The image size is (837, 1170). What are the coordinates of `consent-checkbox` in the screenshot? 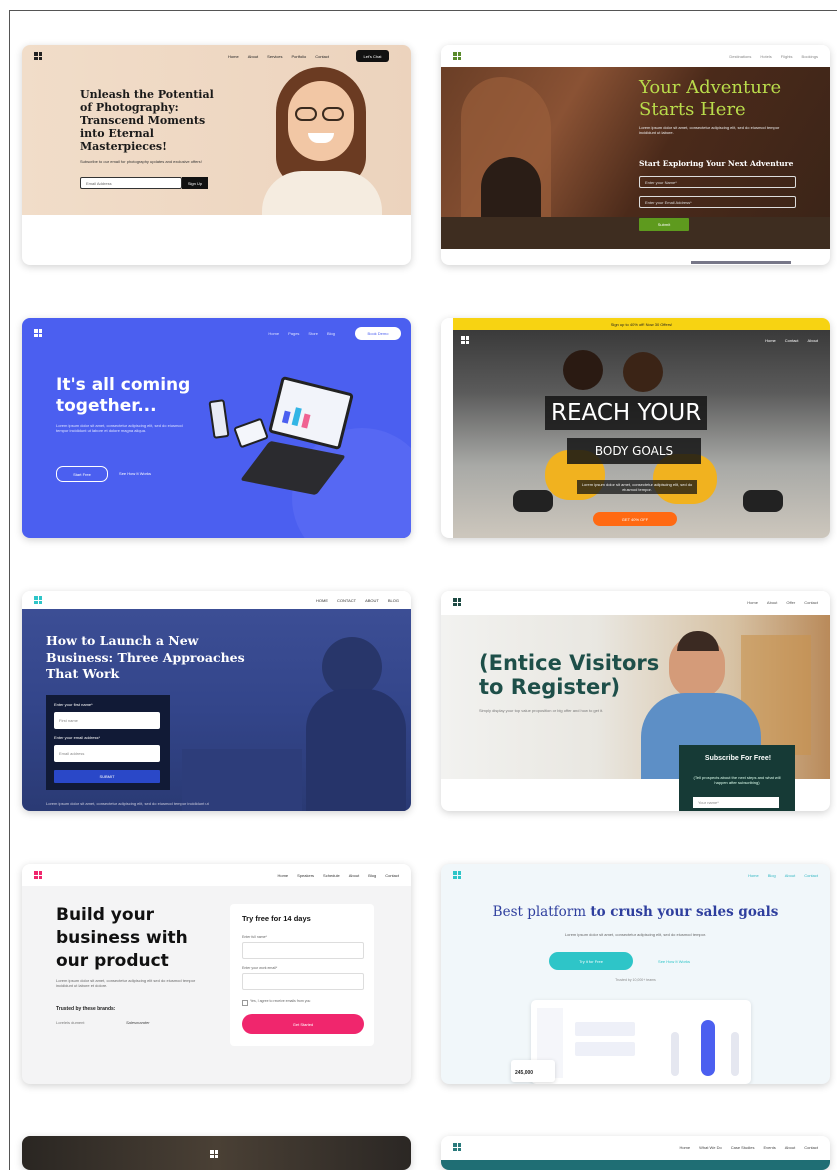 It's located at (245, 1003).